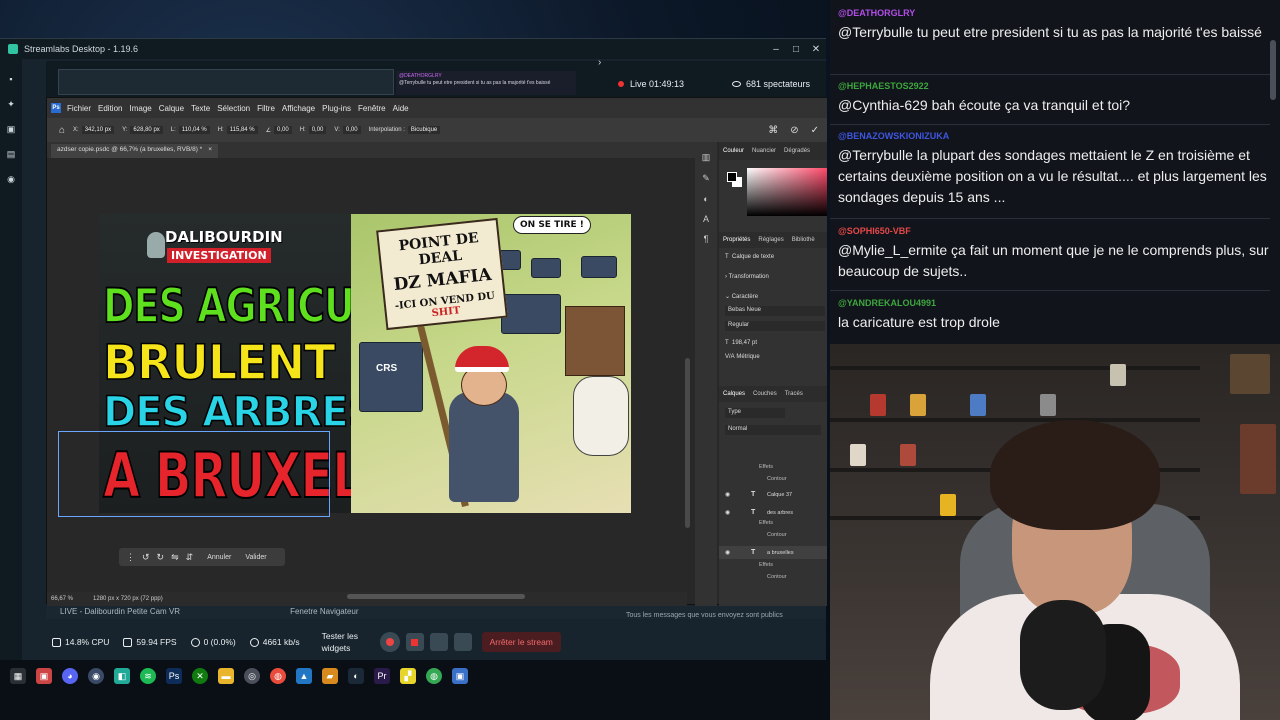 This screenshot has height=720, width=1280. Describe the element at coordinates (252, 676) in the screenshot. I see `app-icon: ◎` at that location.